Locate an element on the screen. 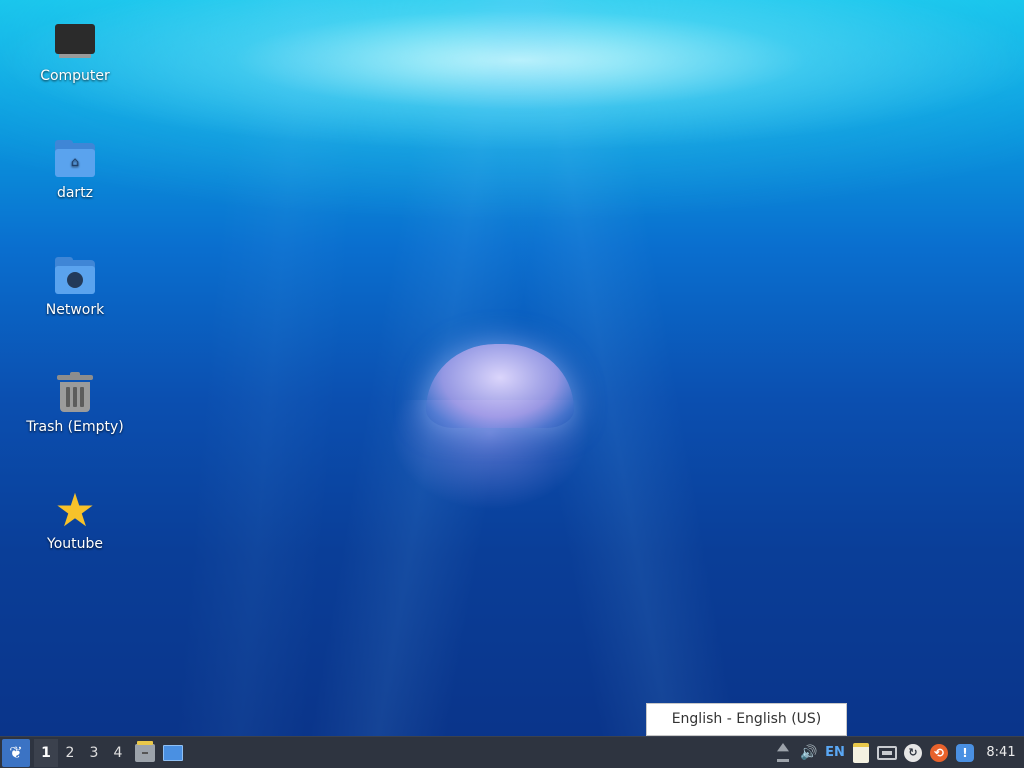 This screenshot has height=768, width=1024. workspace-4-button: 4 is located at coordinates (118, 753).